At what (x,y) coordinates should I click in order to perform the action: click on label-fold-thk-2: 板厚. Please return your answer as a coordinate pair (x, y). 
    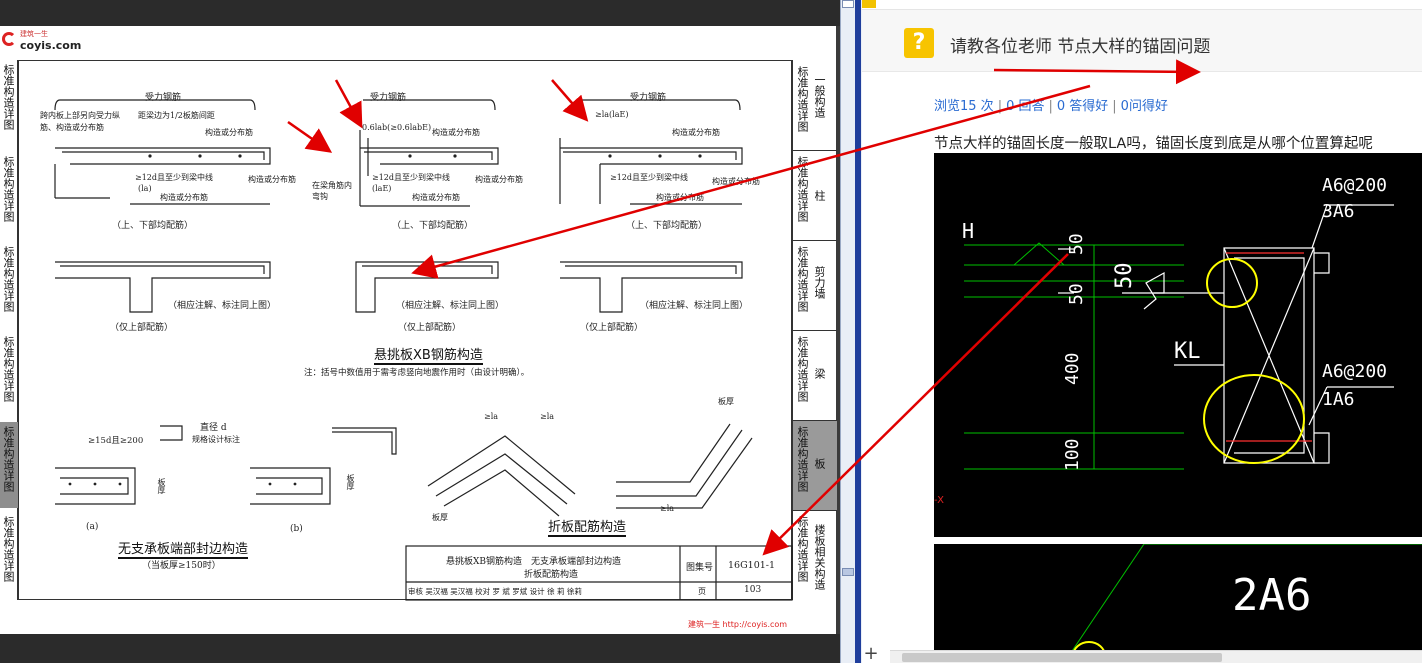
    Looking at the image, I should click on (726, 401).